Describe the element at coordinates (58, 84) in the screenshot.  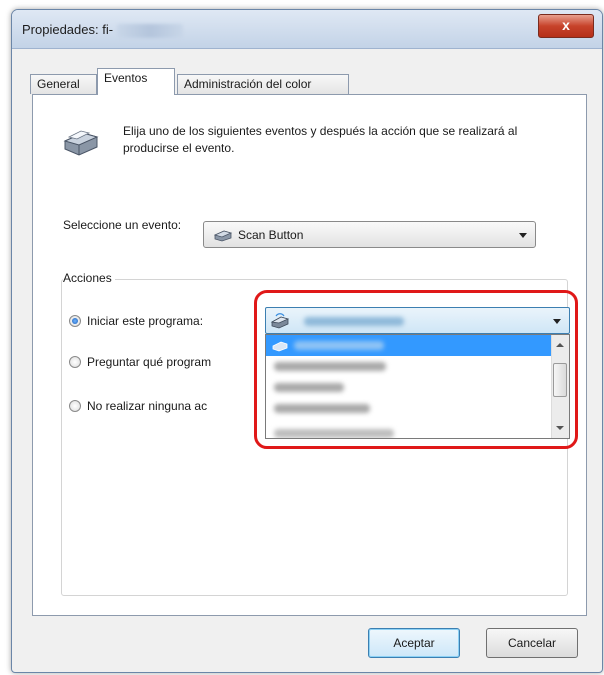
I see `tab-general-label: General` at that location.